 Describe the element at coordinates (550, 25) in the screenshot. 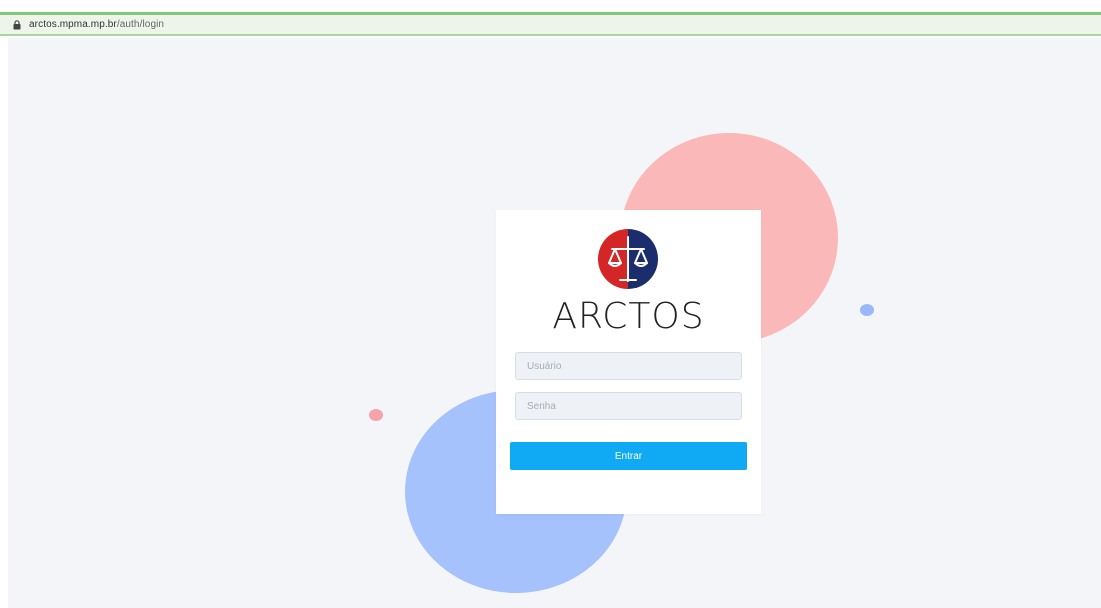

I see `address-bar: arctos.mpma.mp.br/auth/login` at that location.